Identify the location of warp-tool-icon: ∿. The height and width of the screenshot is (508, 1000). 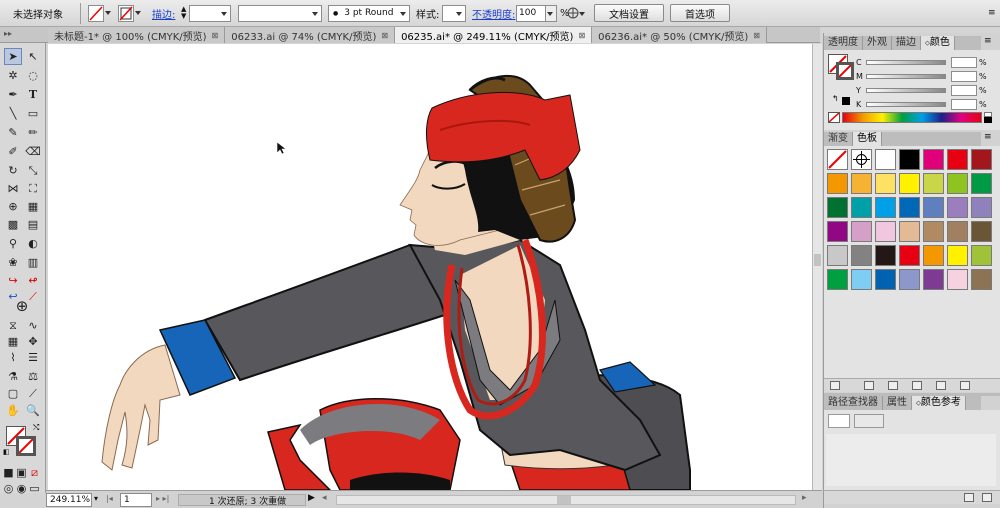
(33, 325).